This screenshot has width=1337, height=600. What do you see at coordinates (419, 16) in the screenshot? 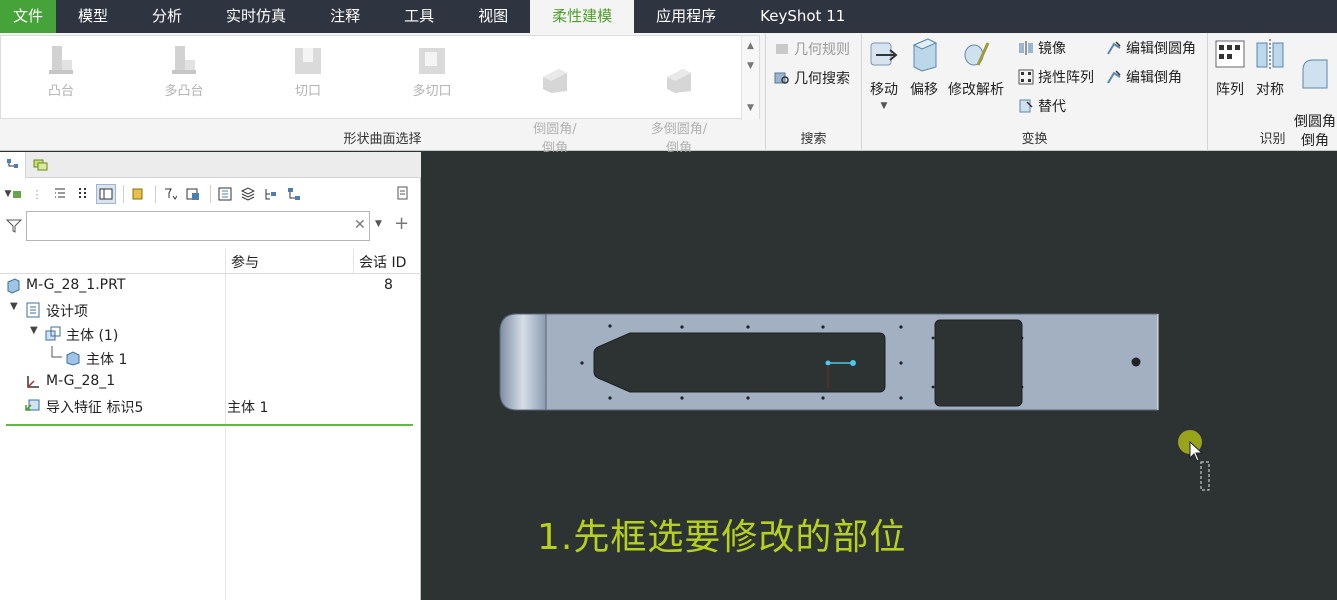
I see `tab-tools: 工具` at bounding box center [419, 16].